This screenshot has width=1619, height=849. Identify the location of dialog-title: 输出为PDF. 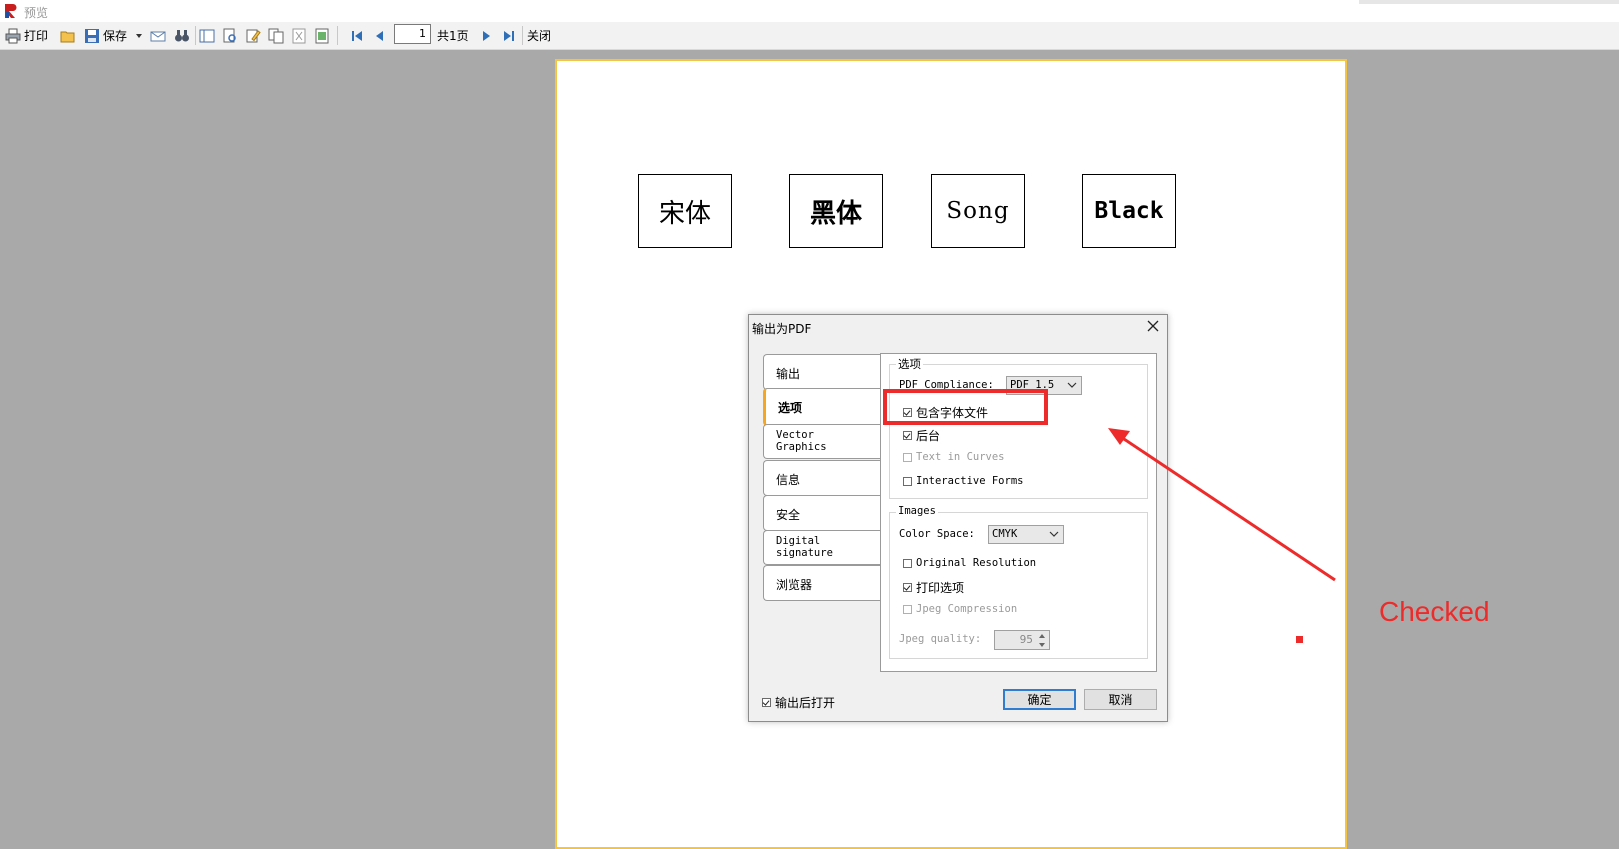
(782, 329).